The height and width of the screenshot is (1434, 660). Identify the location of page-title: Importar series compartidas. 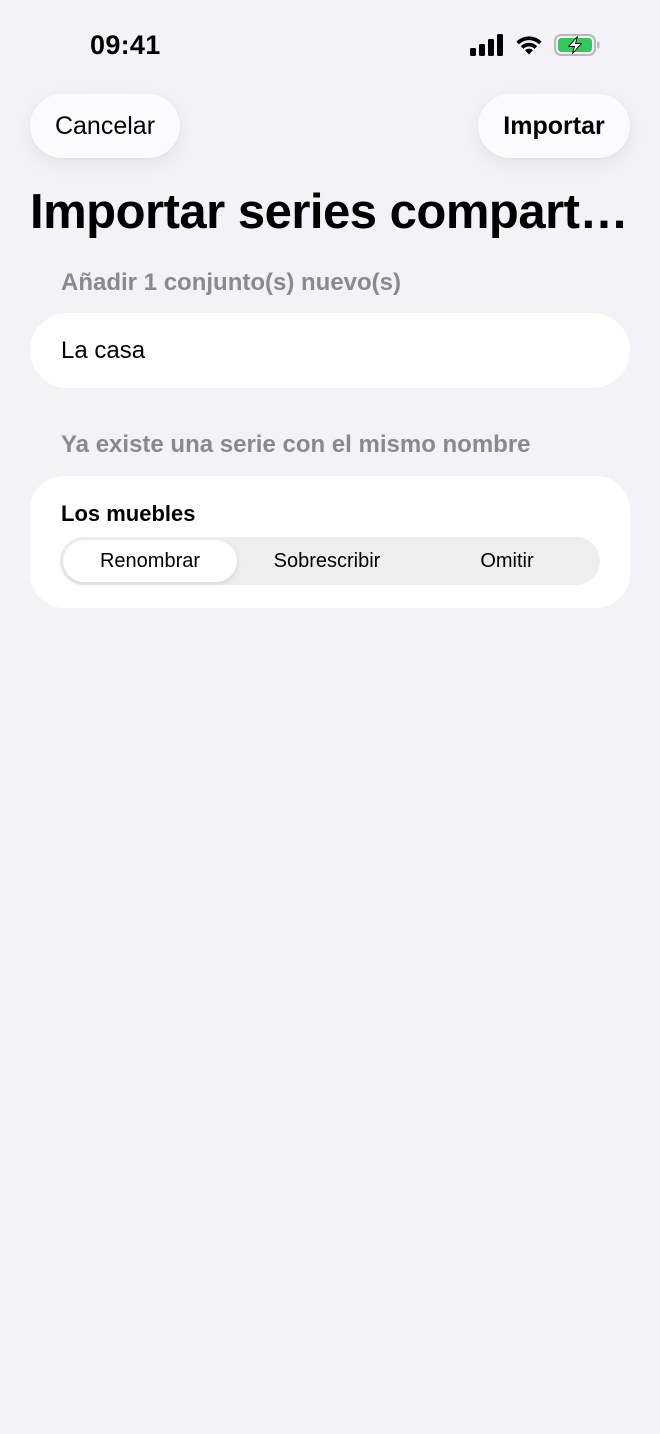
(330, 212).